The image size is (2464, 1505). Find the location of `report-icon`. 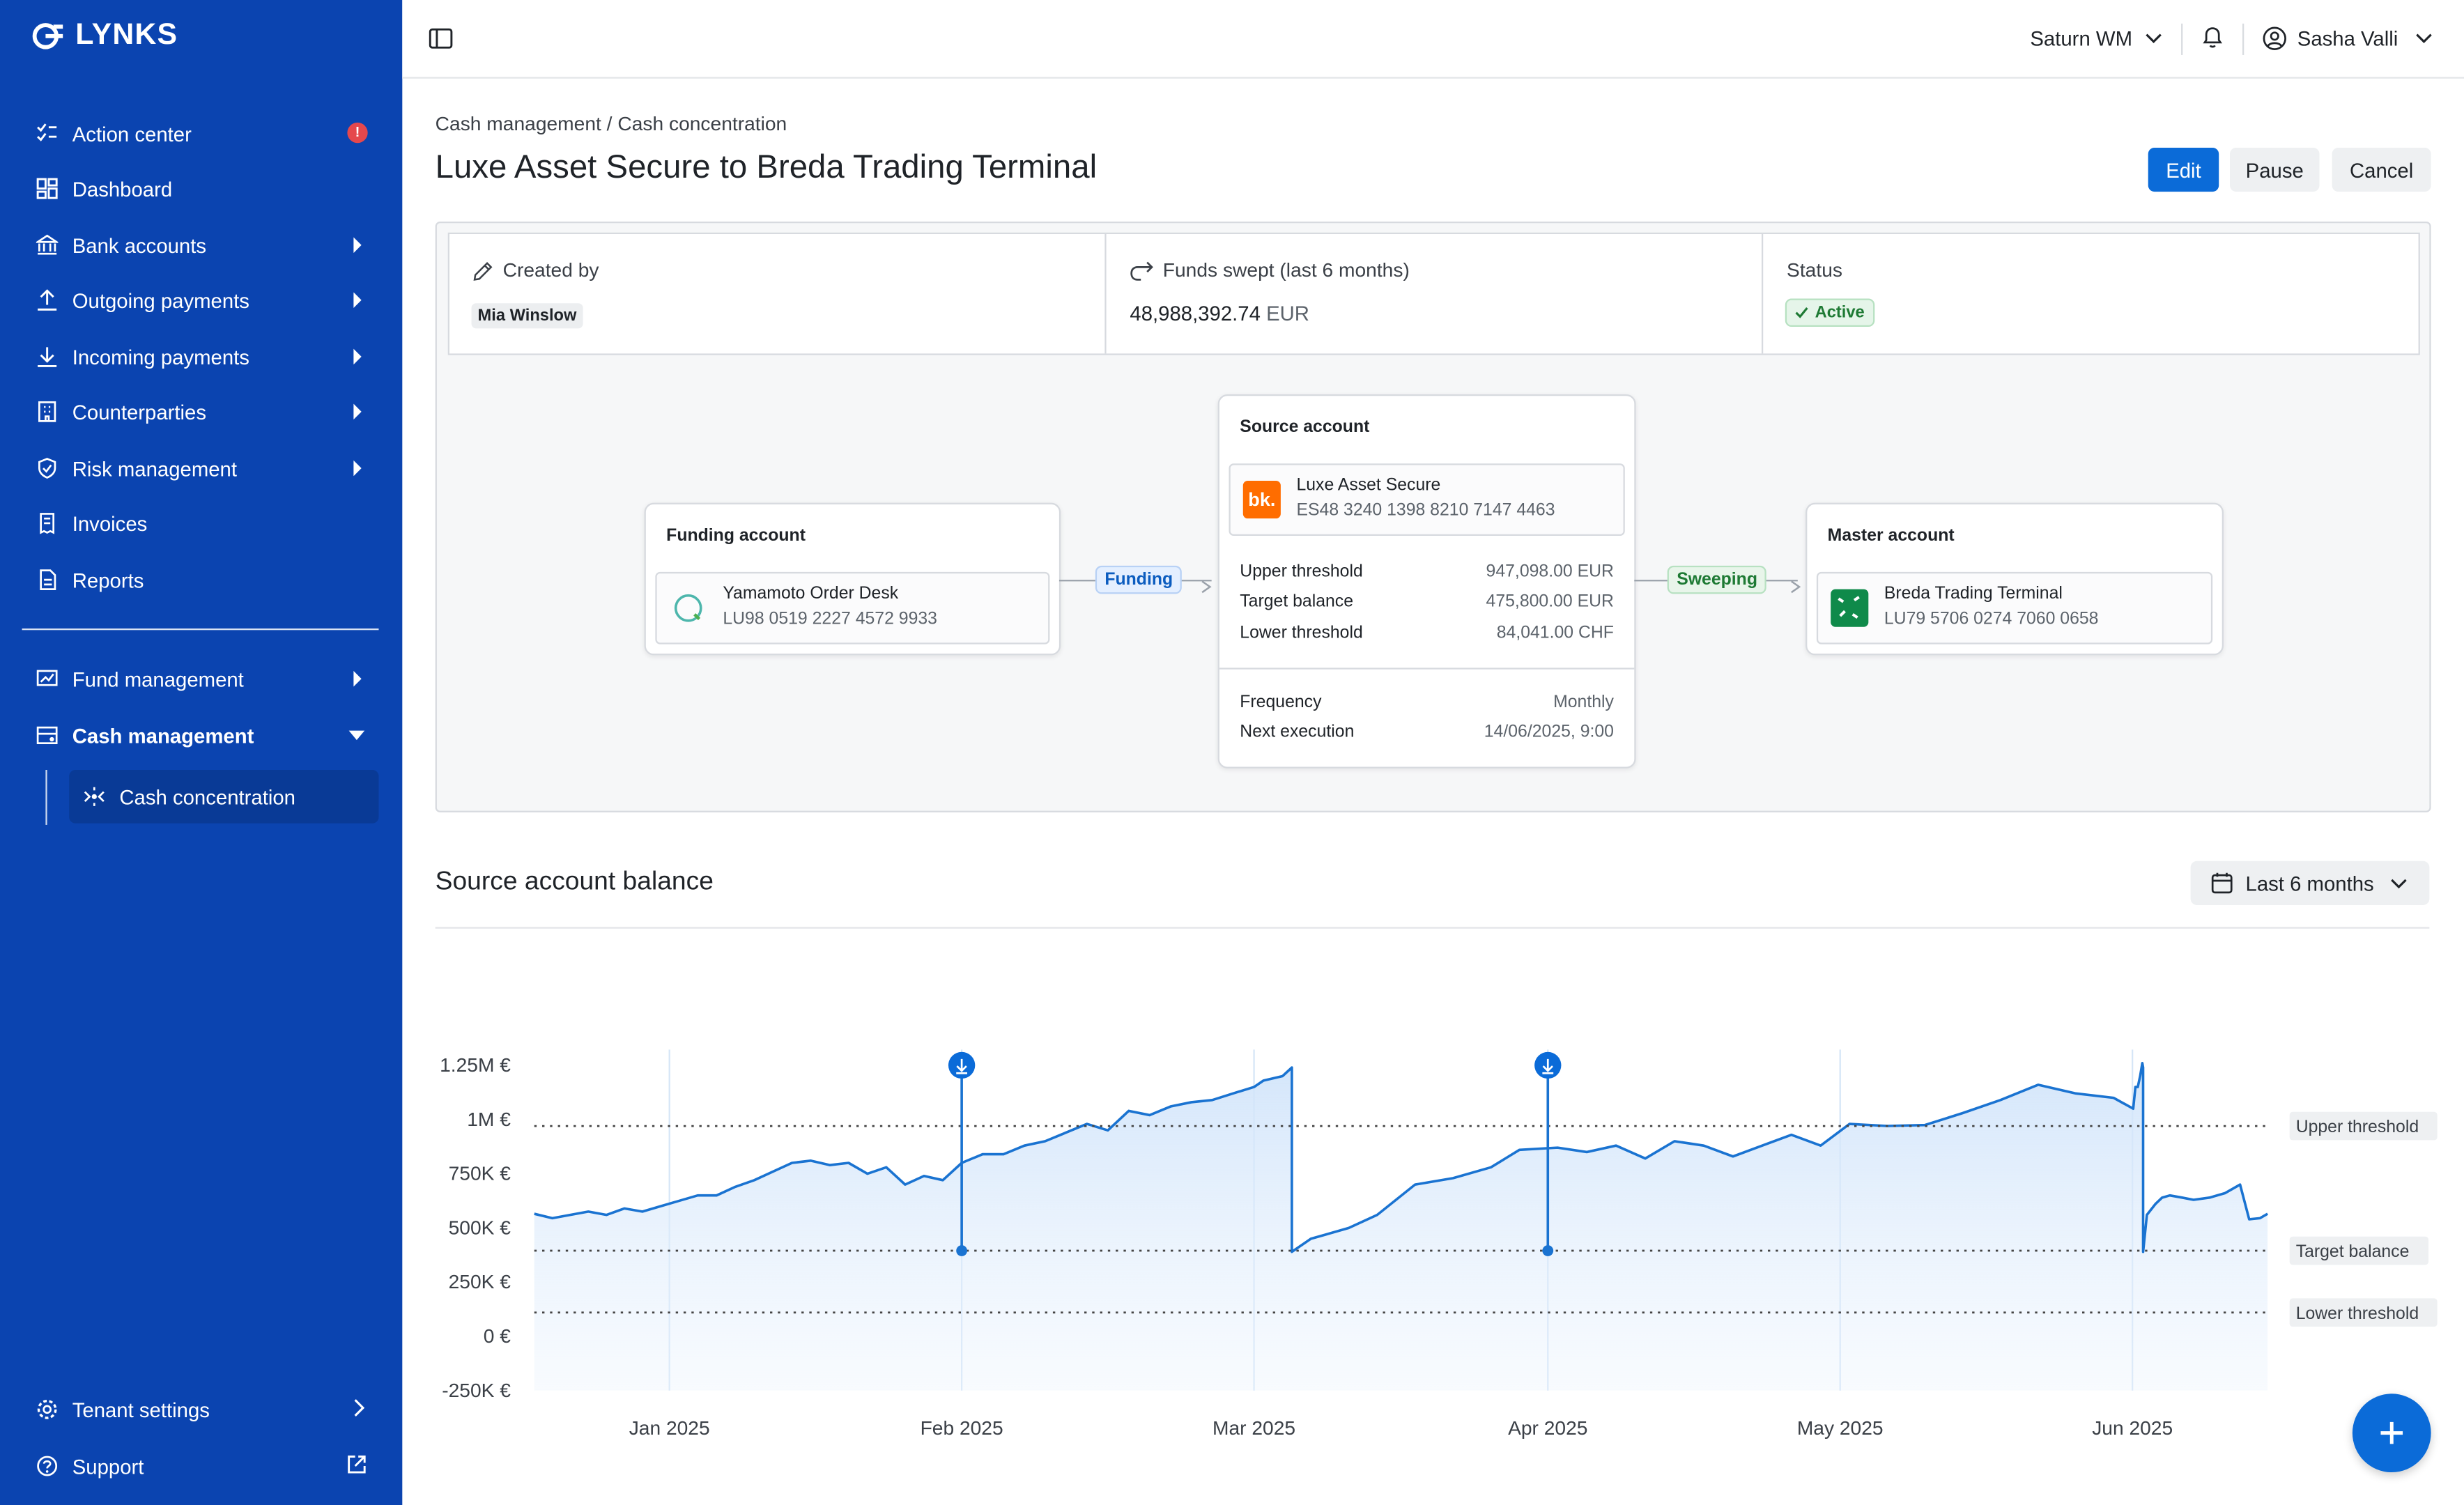

report-icon is located at coordinates (47, 580).